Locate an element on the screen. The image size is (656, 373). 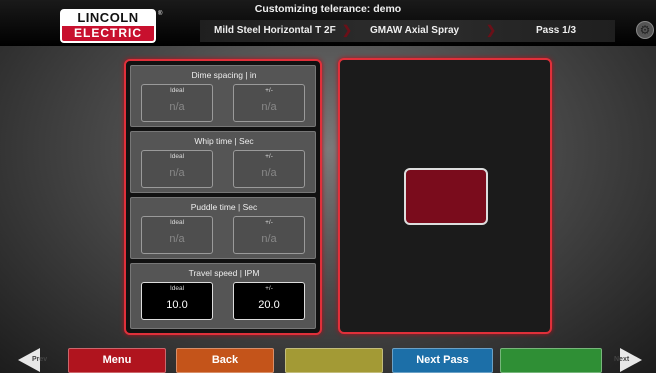
group-title: Dime spacing | in is located at coordinates (224, 75).